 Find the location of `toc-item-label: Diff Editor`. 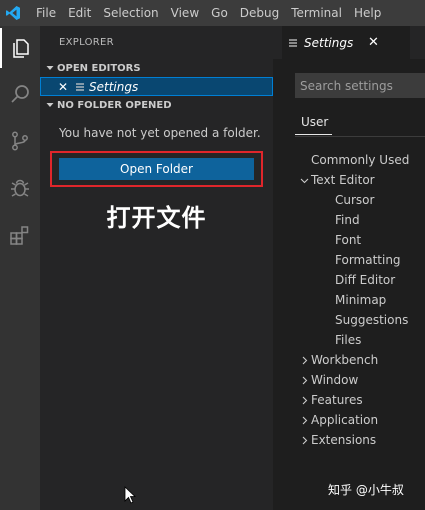

toc-item-label: Diff Editor is located at coordinates (365, 280).